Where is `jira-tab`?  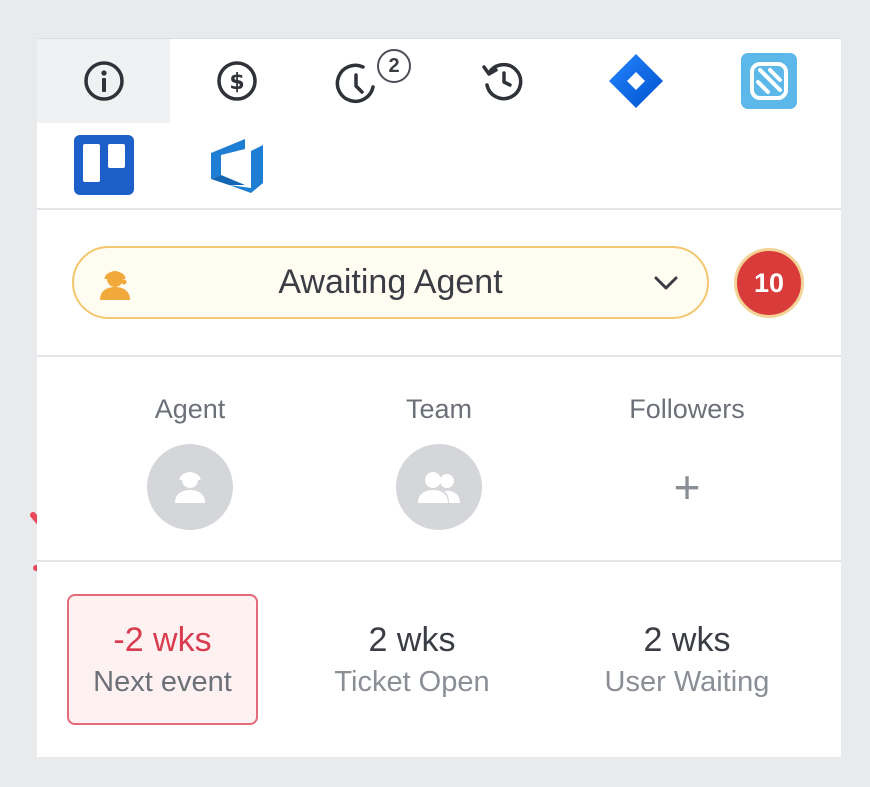
jira-tab is located at coordinates (635, 81).